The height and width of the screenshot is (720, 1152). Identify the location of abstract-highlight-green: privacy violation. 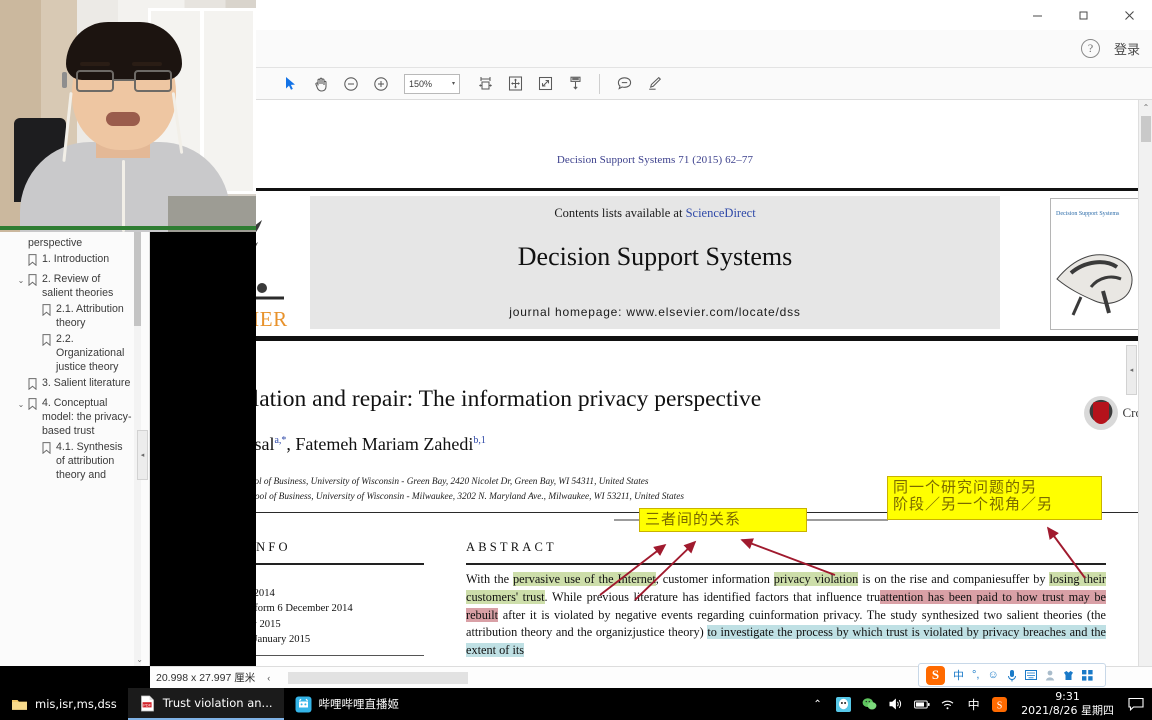
(816, 578).